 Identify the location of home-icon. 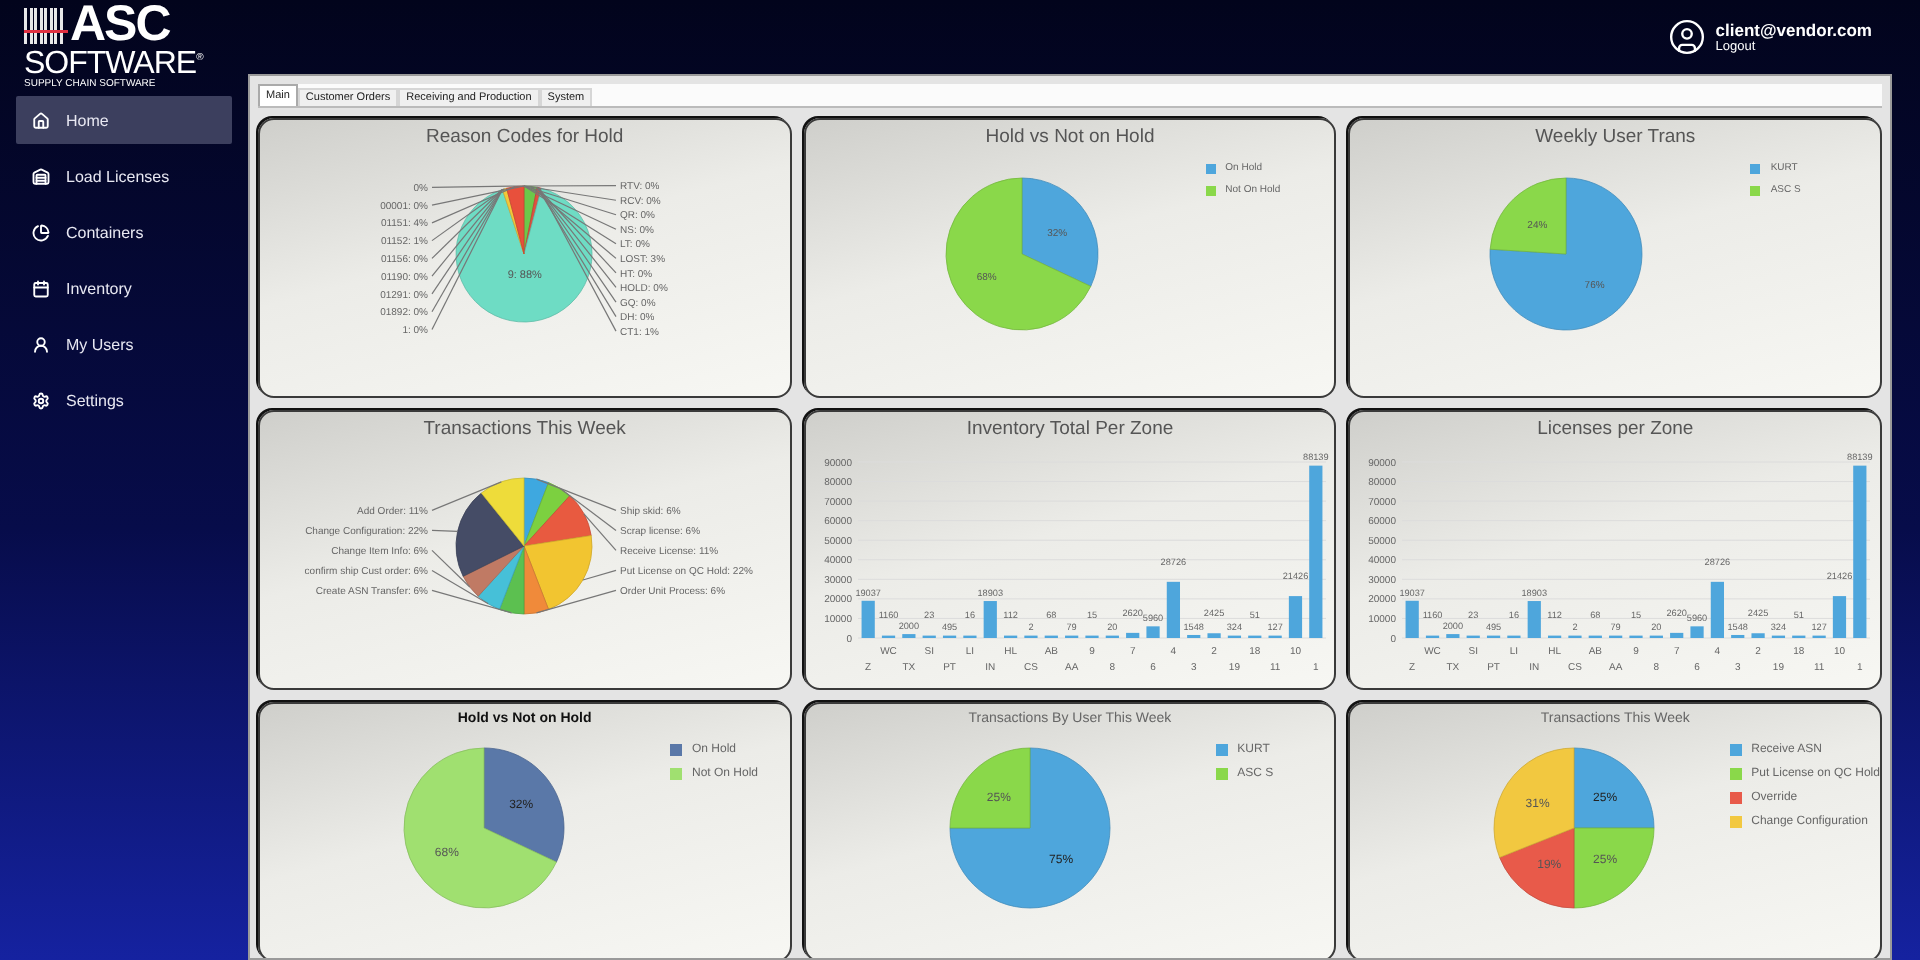
(41, 120).